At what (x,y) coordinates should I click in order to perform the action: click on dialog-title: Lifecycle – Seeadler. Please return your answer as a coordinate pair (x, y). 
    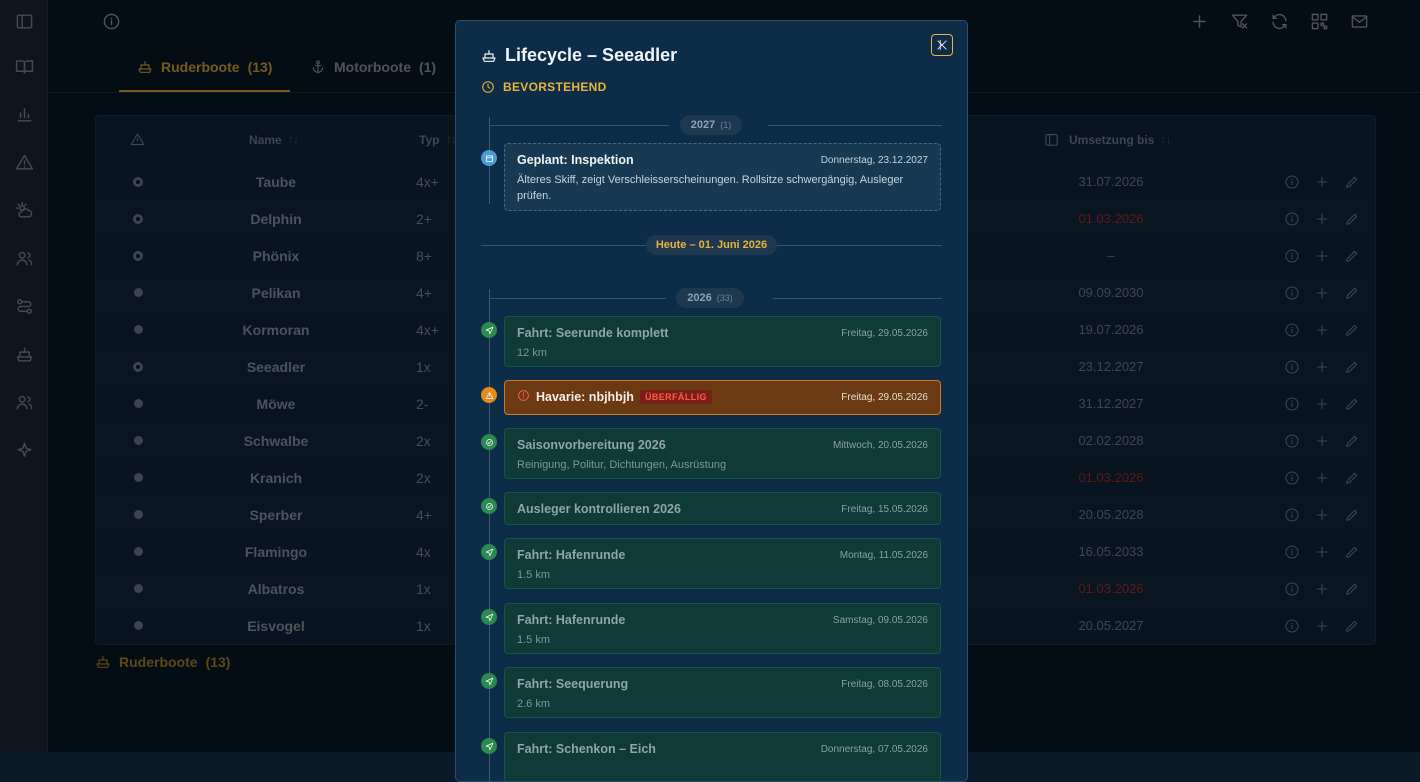
    Looking at the image, I should click on (579, 55).